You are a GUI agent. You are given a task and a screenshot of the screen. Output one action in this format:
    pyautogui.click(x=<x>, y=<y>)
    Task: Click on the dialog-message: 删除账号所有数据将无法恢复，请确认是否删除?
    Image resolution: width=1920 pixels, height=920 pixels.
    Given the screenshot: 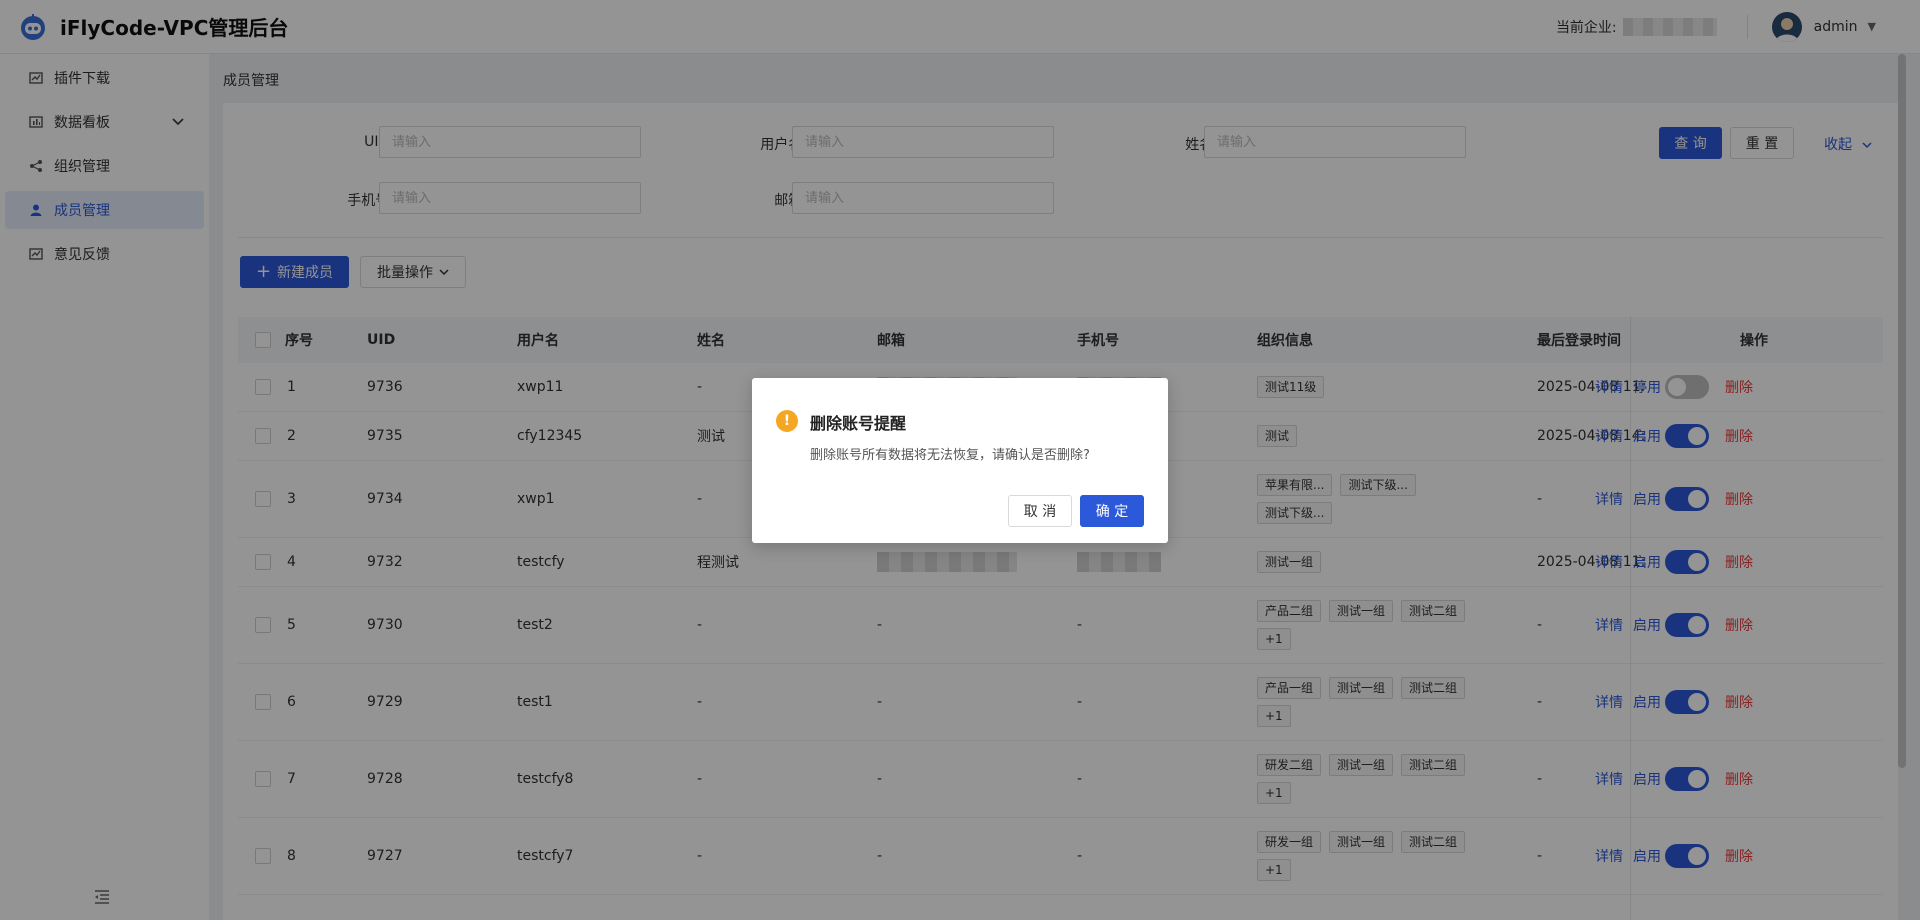 What is the action you would take?
    pyautogui.click(x=950, y=455)
    